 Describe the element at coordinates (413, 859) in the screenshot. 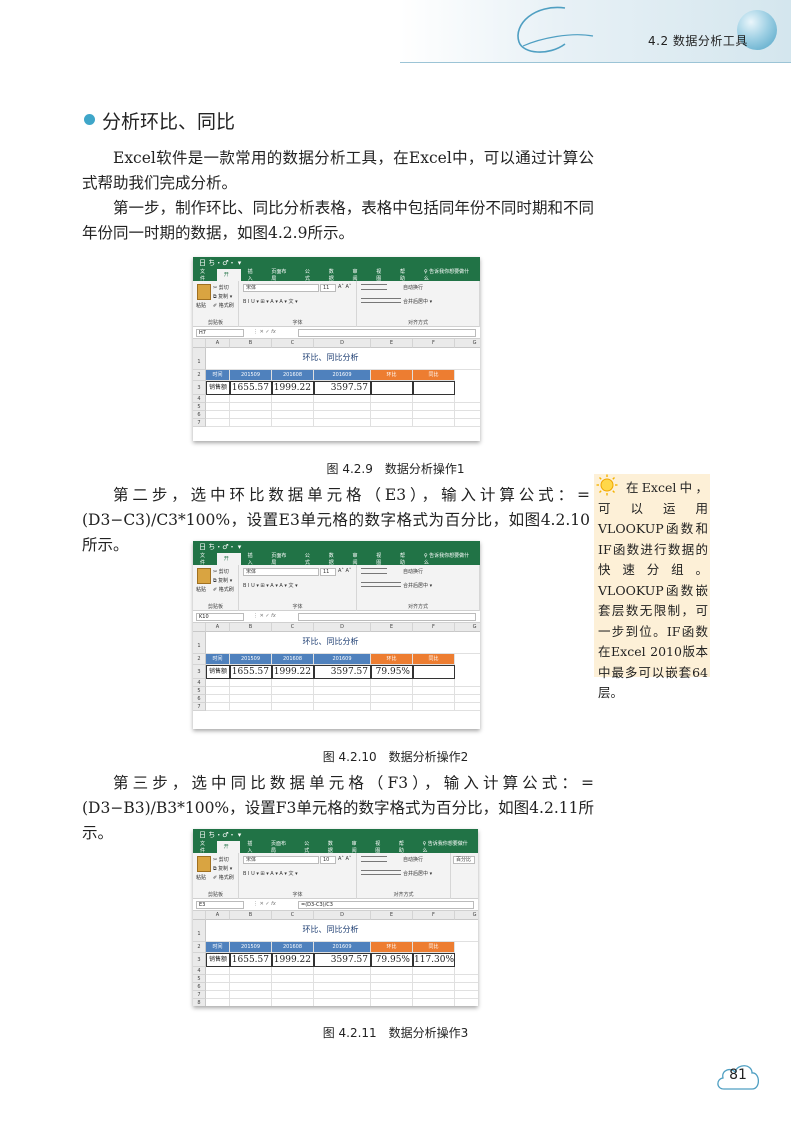

I see `wrap-text-button: 自动换行` at that location.